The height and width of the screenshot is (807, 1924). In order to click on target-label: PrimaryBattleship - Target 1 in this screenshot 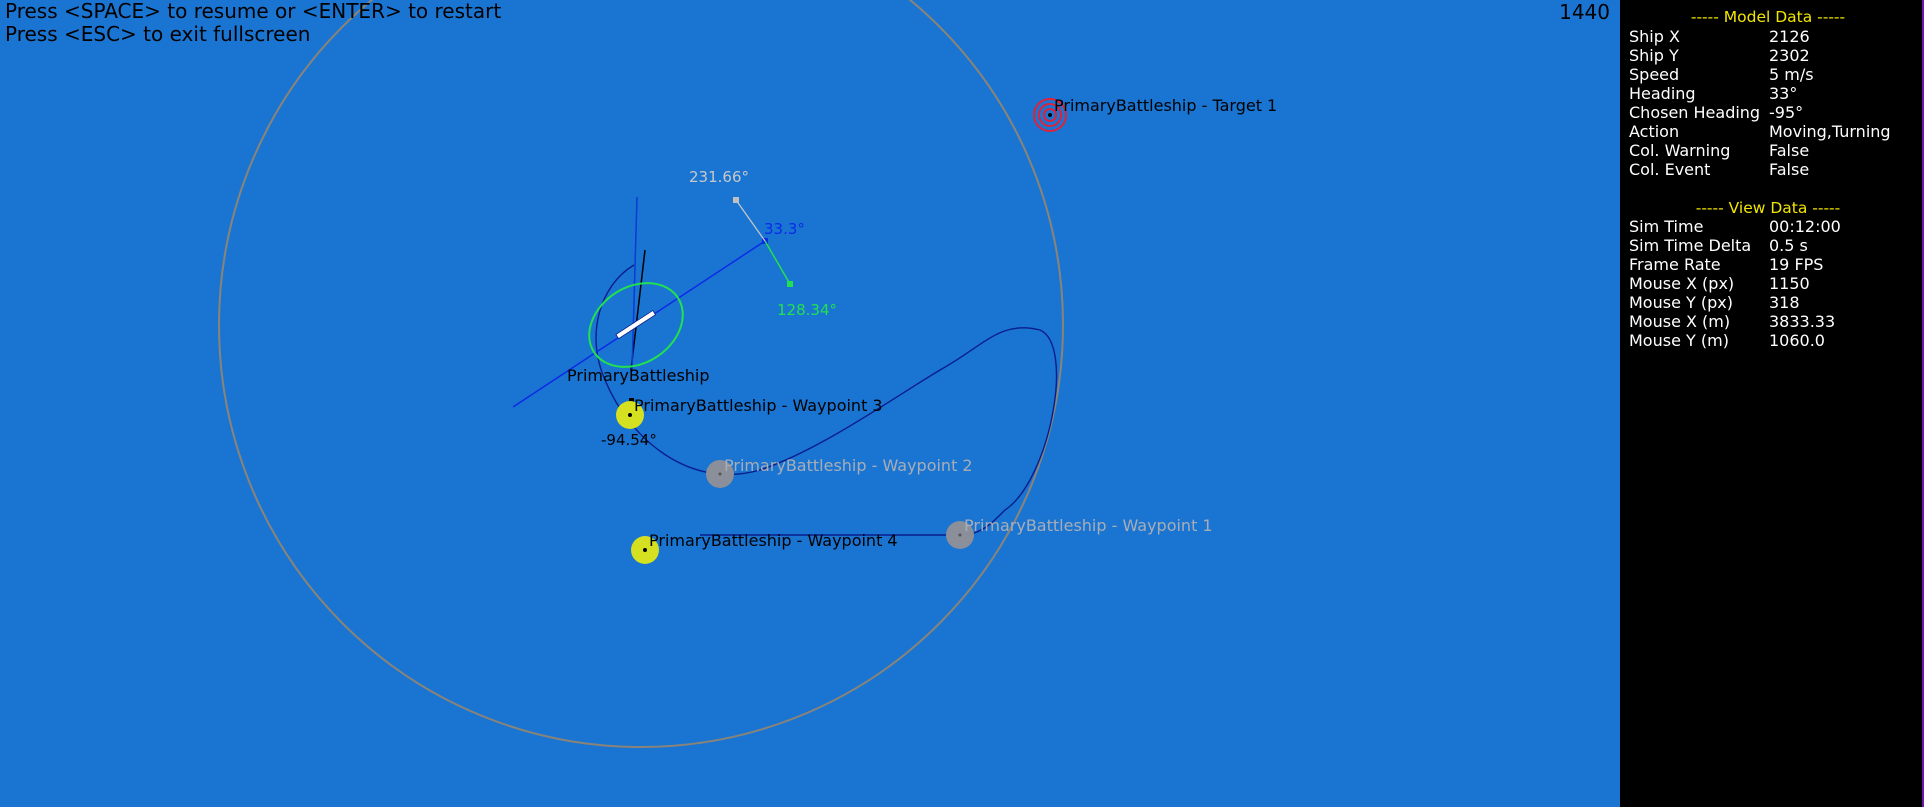, I will do `click(1165, 105)`.